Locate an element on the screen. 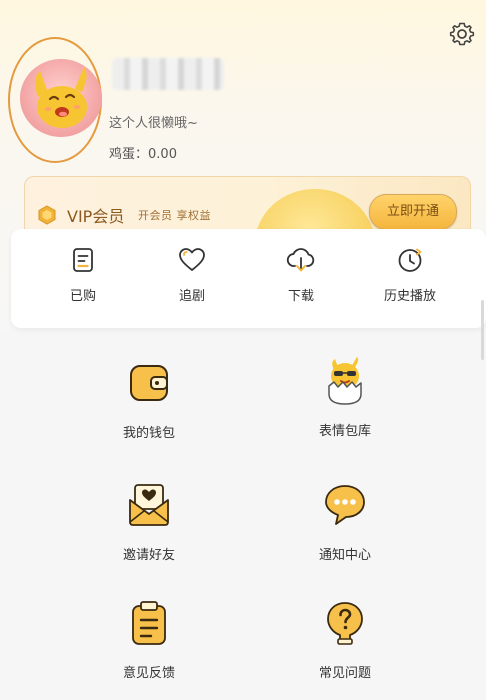 Image resolution: width=486 pixels, height=700 pixels. quick-item-history: 历史播放 is located at coordinates (410, 282).